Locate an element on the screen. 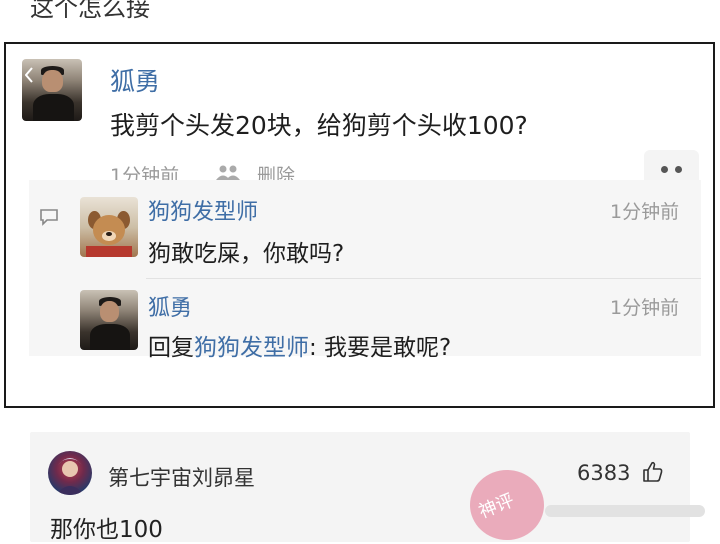 This screenshot has height=544, width=720. question-title: 这个怎么接 is located at coordinates (90, 11).